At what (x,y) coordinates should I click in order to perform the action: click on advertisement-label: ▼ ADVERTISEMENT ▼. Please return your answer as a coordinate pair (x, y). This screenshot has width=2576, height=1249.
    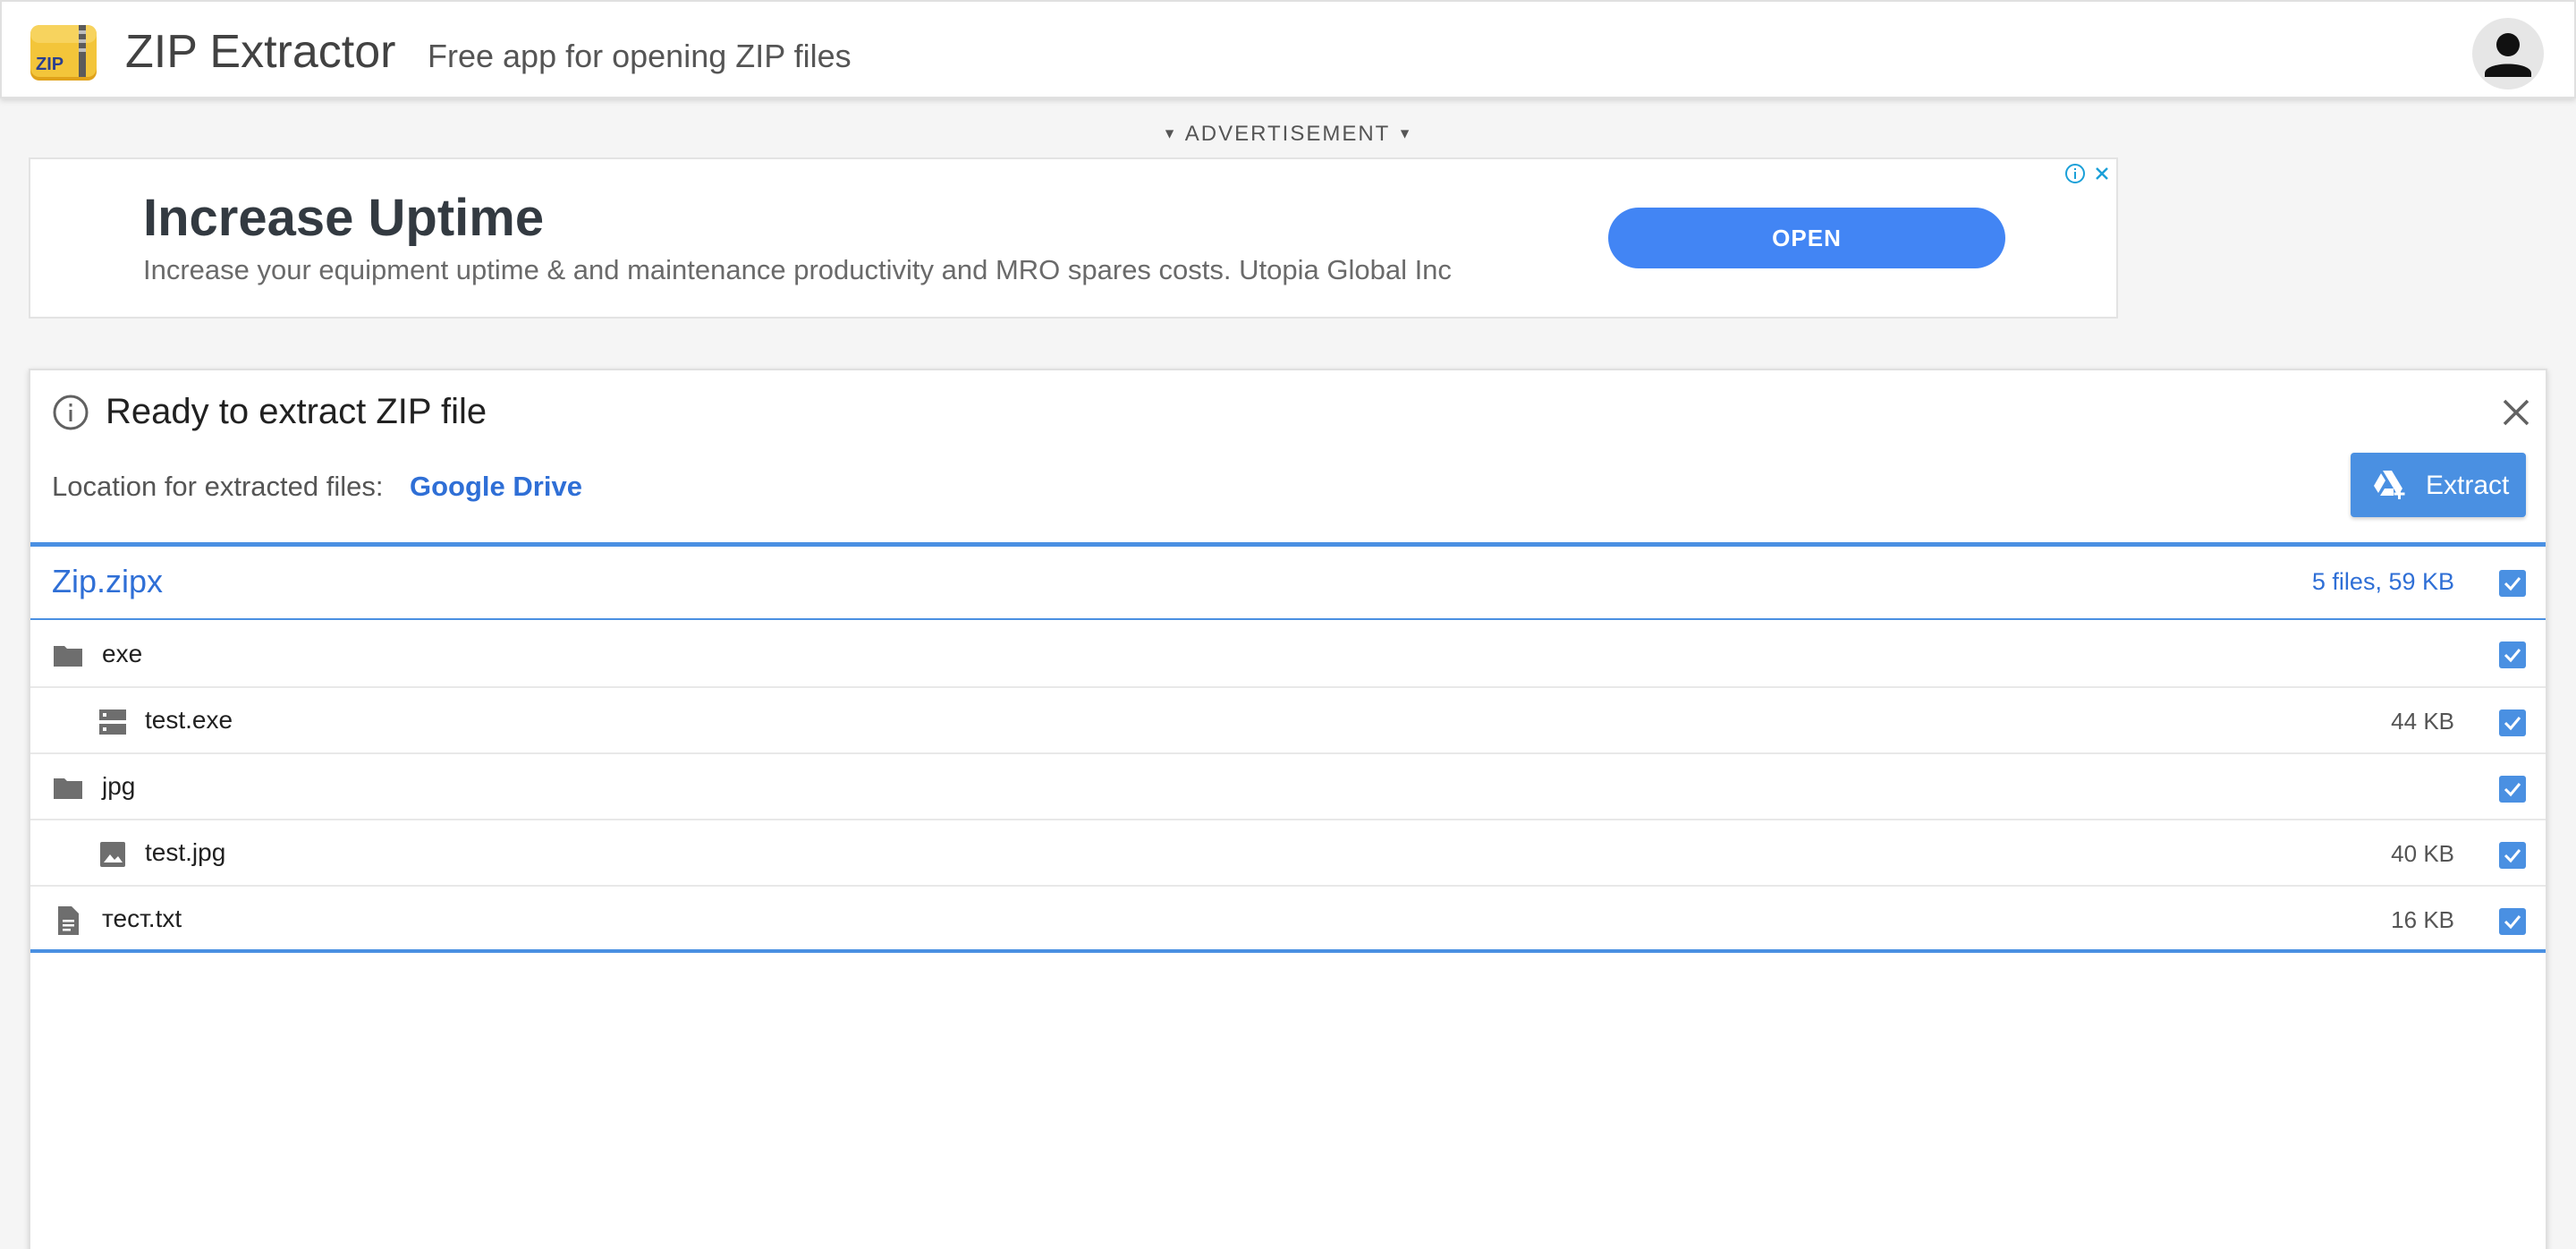
    Looking at the image, I should click on (1288, 134).